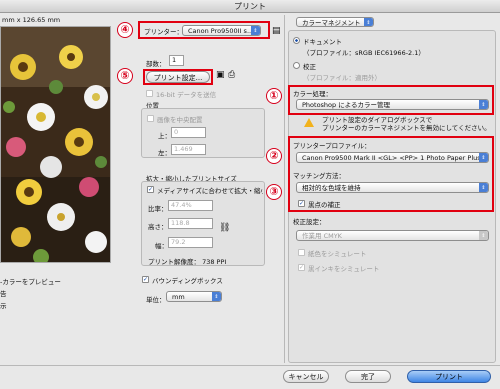 The image size is (500, 389). I want to click on document-profile: （プロファイル：sRGB IEC61966-2.1）, so click(364, 53).